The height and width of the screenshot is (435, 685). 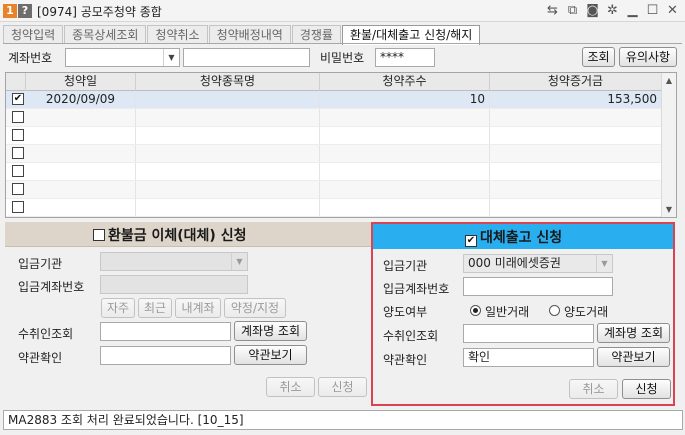 I want to click on refund-recipient-field, so click(x=165, y=331).